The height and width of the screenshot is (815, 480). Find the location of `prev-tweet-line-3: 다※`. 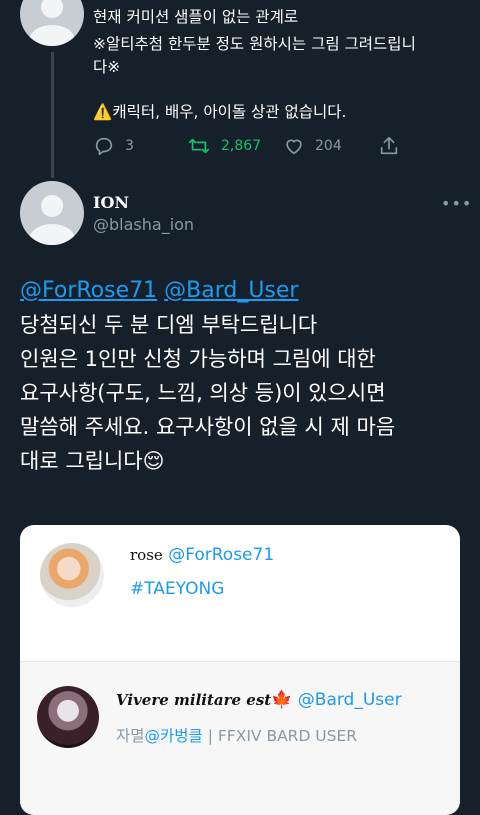

prev-tweet-line-3: 다※ is located at coordinates (107, 67).